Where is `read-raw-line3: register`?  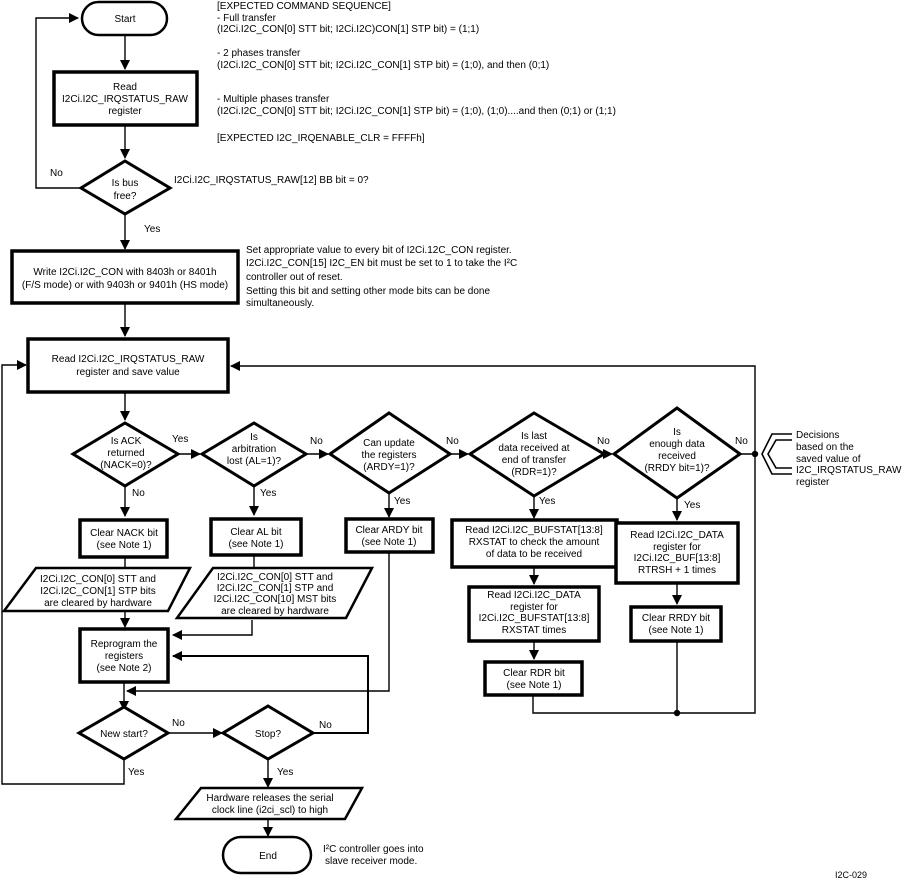
read-raw-line3: register is located at coordinates (125, 111).